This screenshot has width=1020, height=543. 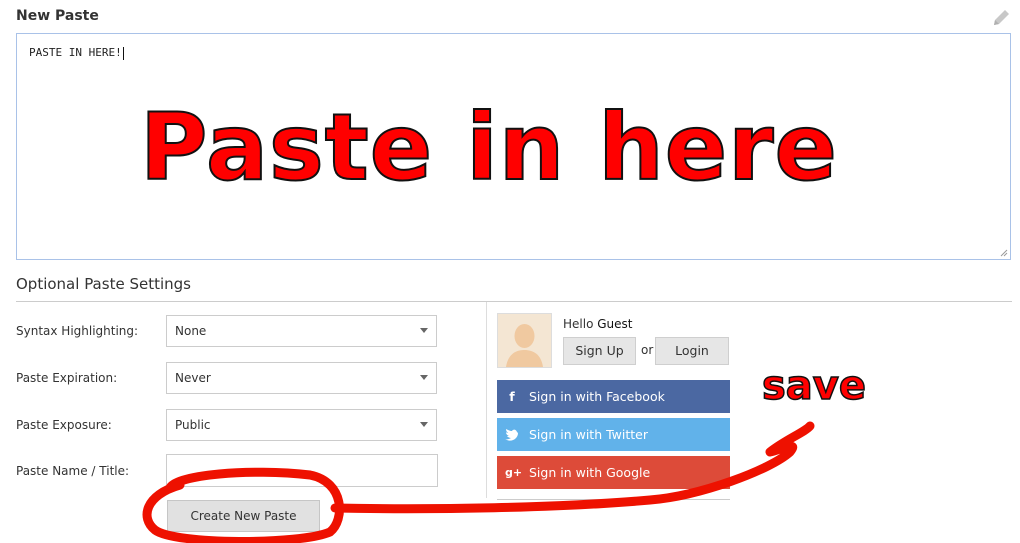 What do you see at coordinates (512, 396) in the screenshot?
I see `facebook-icon: f` at bounding box center [512, 396].